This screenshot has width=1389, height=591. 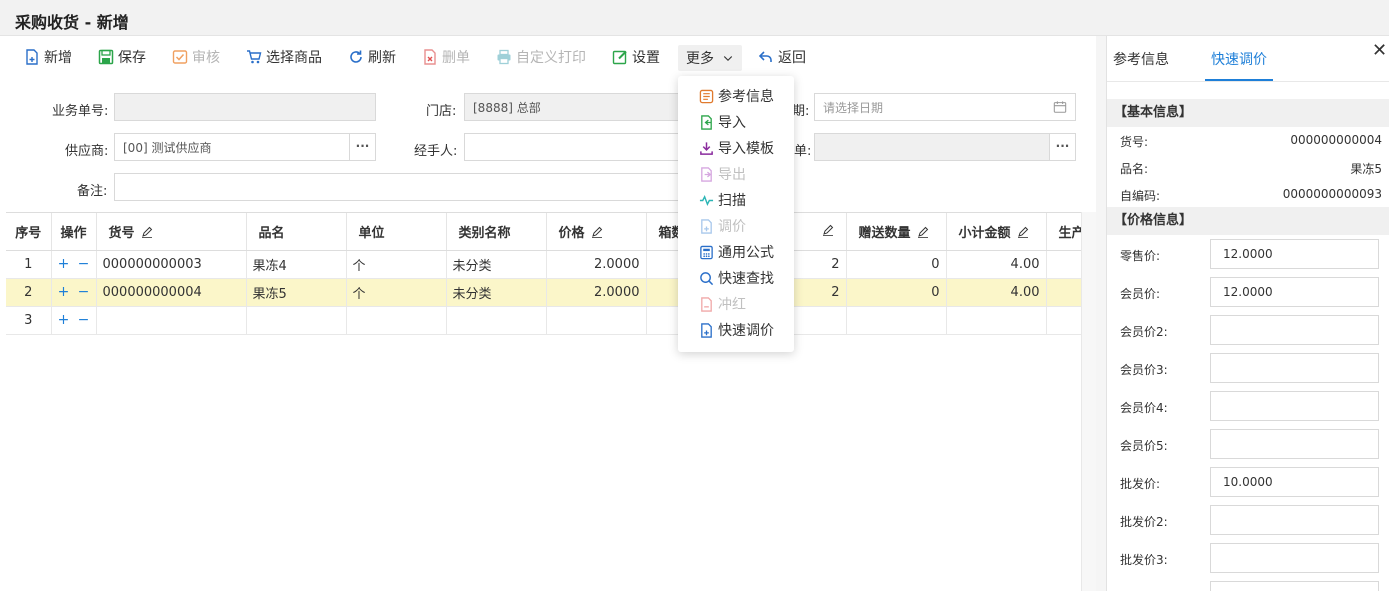 I want to click on menu-item-reverse: 冲红, so click(x=736, y=304).